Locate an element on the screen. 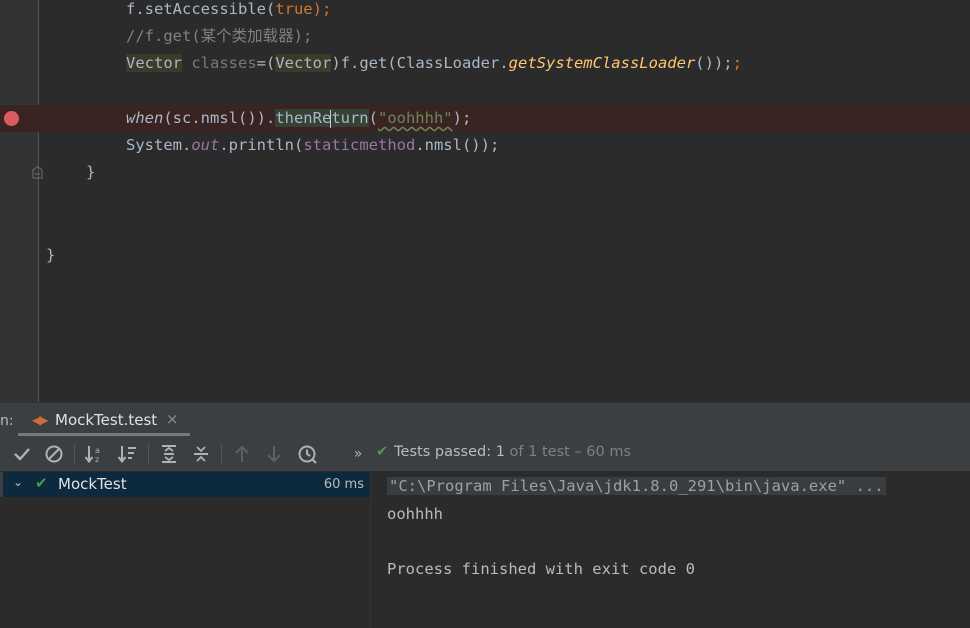 This screenshot has height=628, width=970. code-token: .nmsl()); is located at coordinates (457, 145).